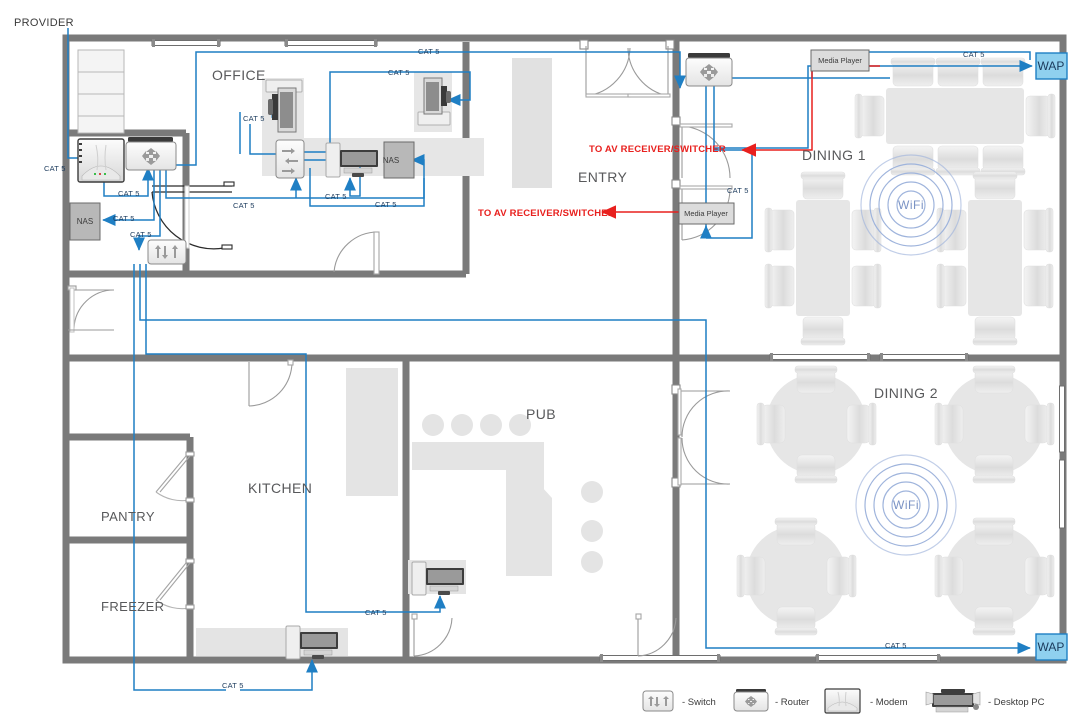 This screenshot has width=1087, height=724. Describe the element at coordinates (546, 213) in the screenshot. I see `annotation-av-switcher-2: TO AV RECEIVER/SWITCHER` at that location.